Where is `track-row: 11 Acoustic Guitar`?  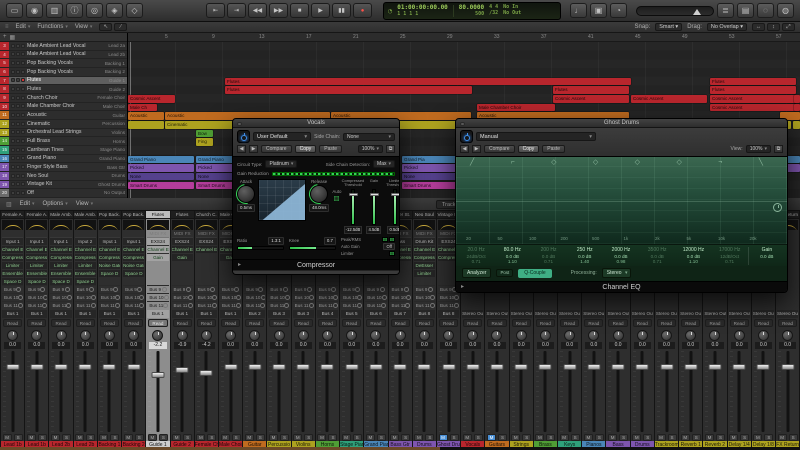 track-row: 11 Acoustic Guitar is located at coordinates (63, 115).